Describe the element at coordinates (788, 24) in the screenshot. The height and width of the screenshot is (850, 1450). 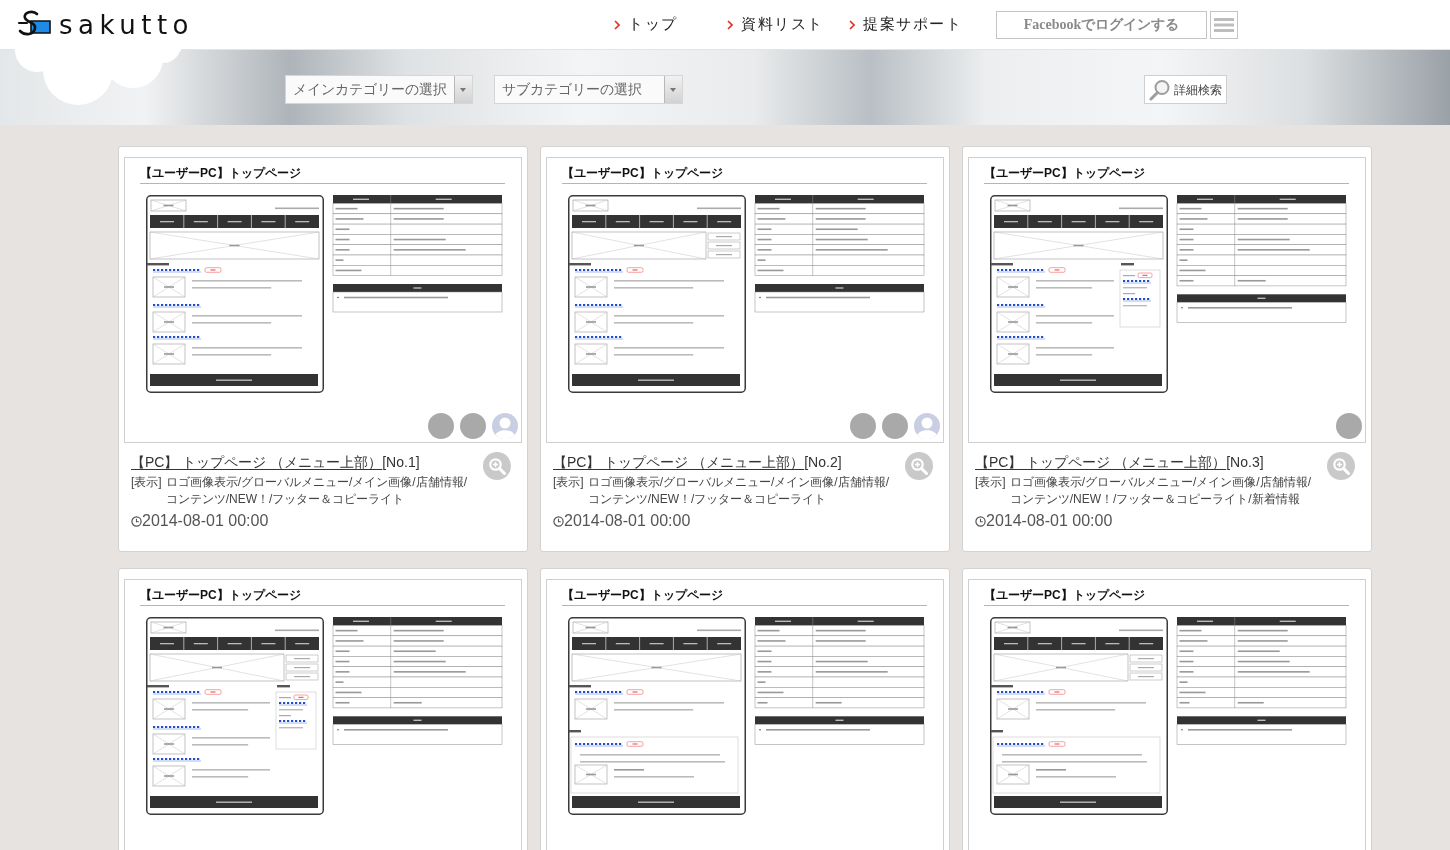
I see `nav-link: 資料リスト` at that location.